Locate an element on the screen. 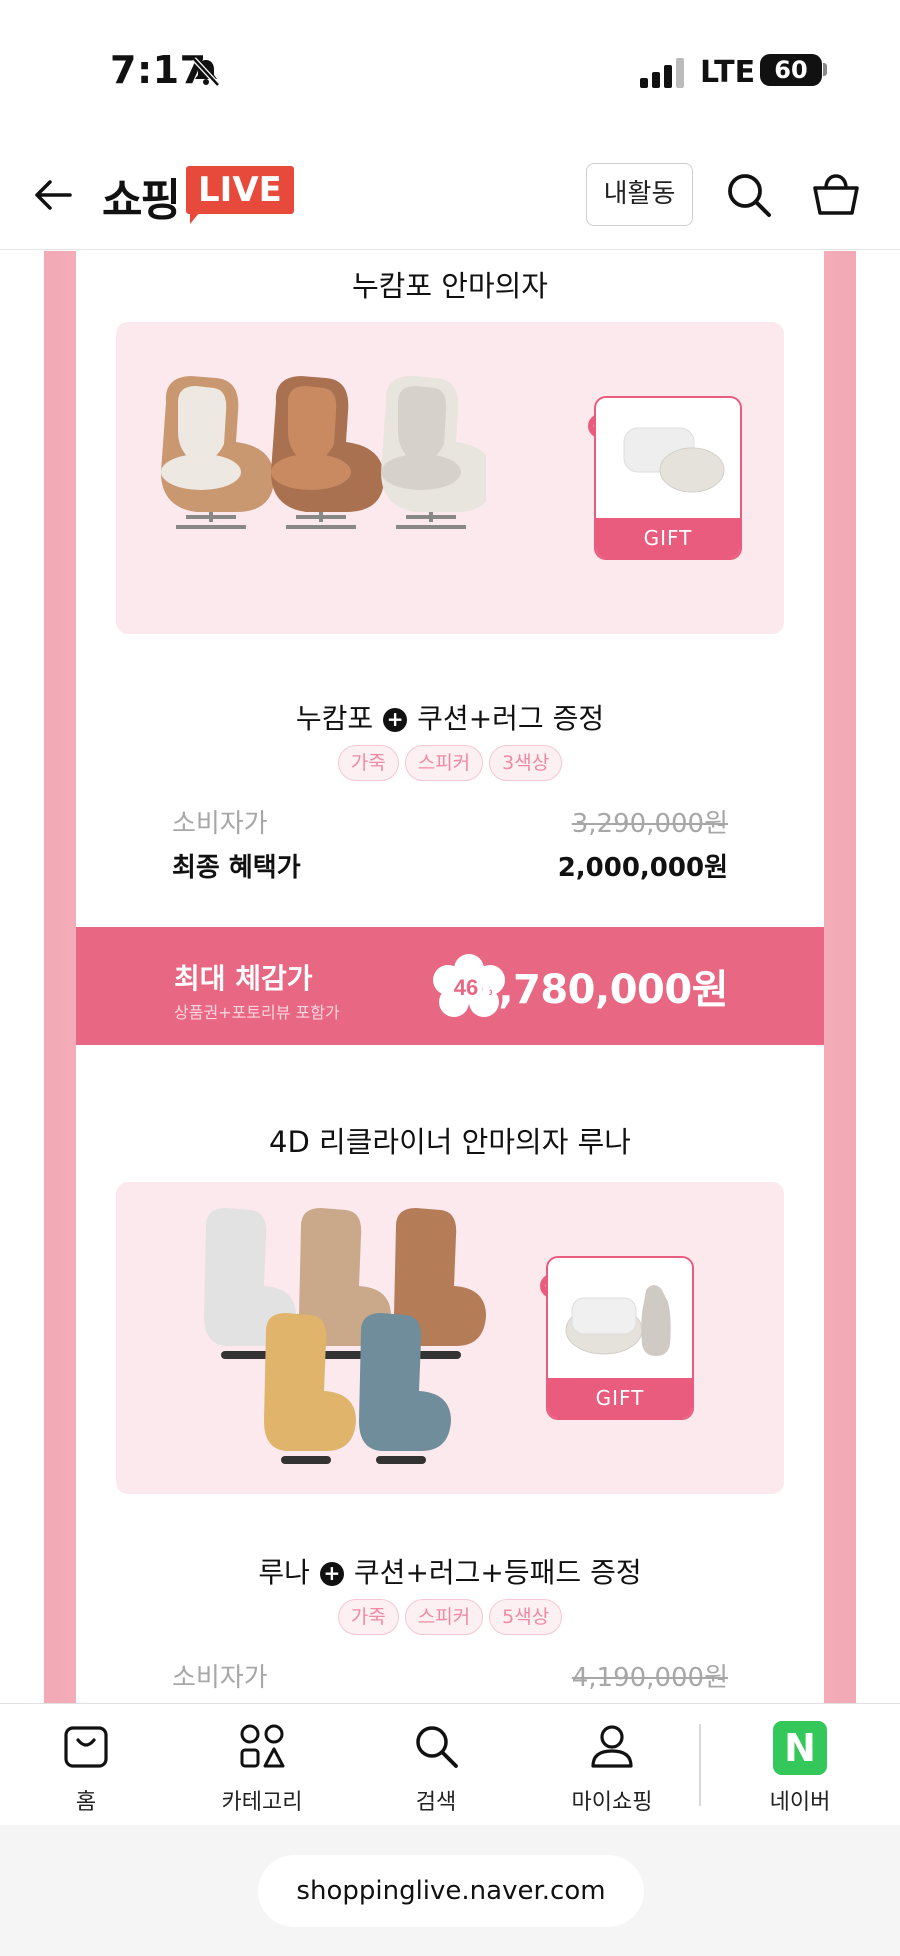 This screenshot has height=1956, width=900. tab-naver: N 네이버 is located at coordinates (800, 1765).